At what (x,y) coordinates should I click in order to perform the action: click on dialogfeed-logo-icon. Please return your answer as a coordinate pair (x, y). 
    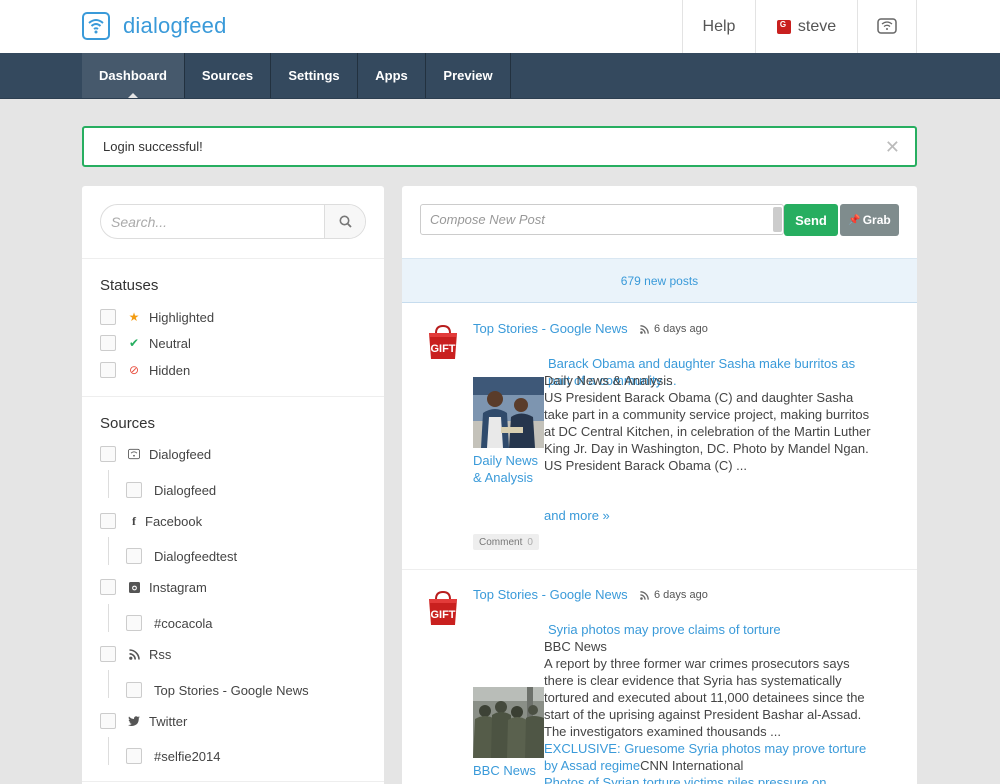
    Looking at the image, I should click on (96, 26).